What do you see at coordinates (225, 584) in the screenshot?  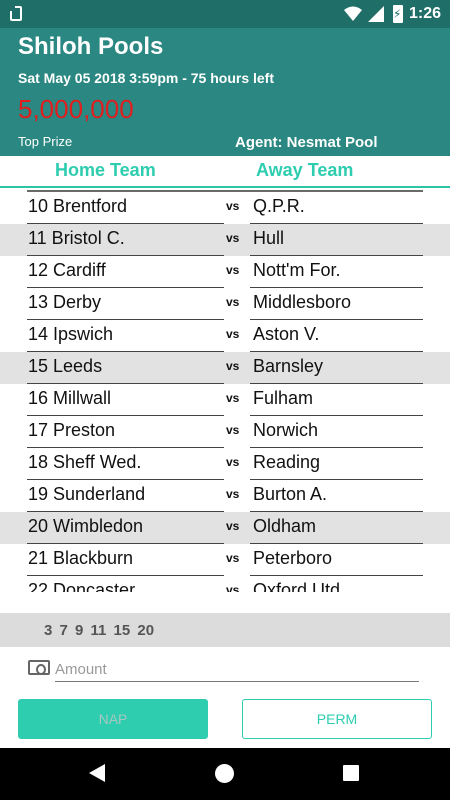 I see `fixture-row: 22 Doncaster vs Oxford Utd` at bounding box center [225, 584].